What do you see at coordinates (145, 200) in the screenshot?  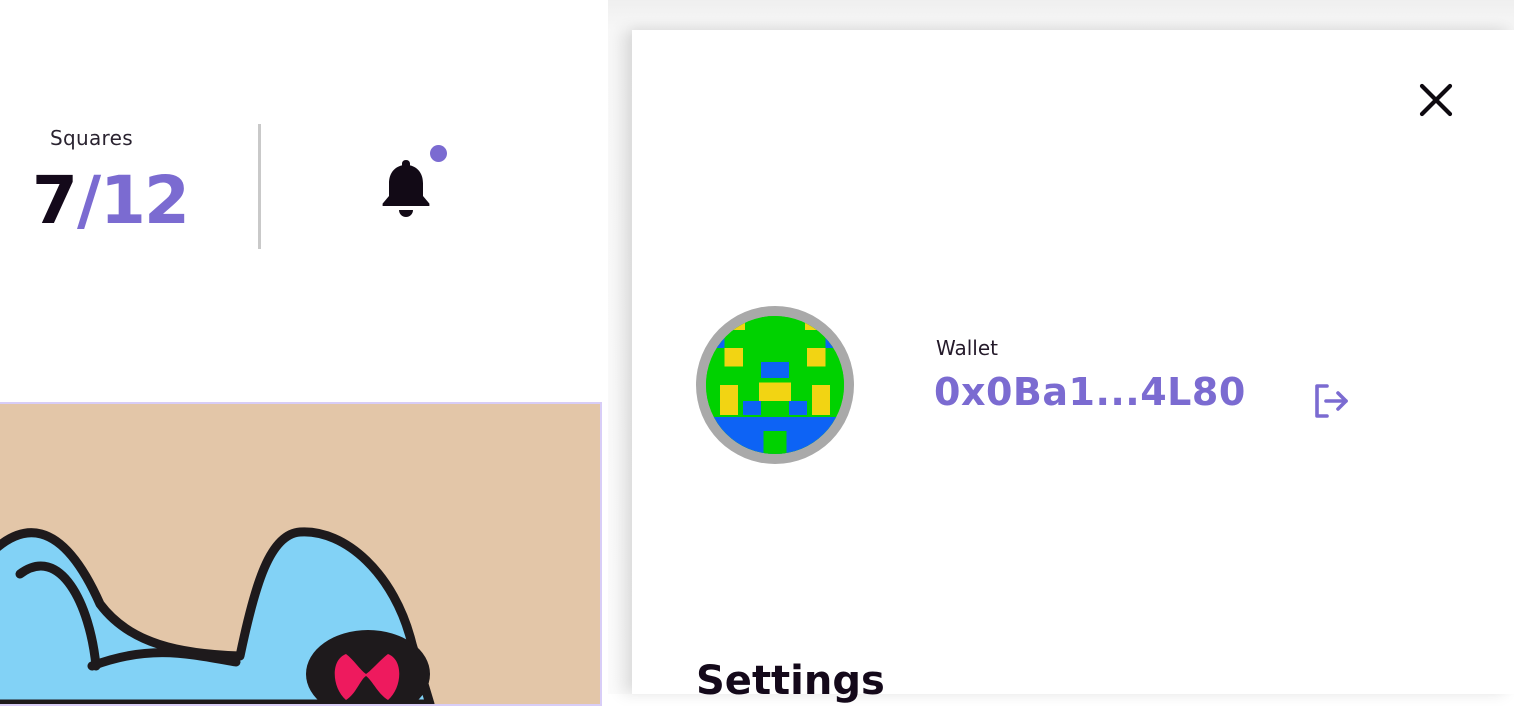 I see `squares-total: 12` at bounding box center [145, 200].